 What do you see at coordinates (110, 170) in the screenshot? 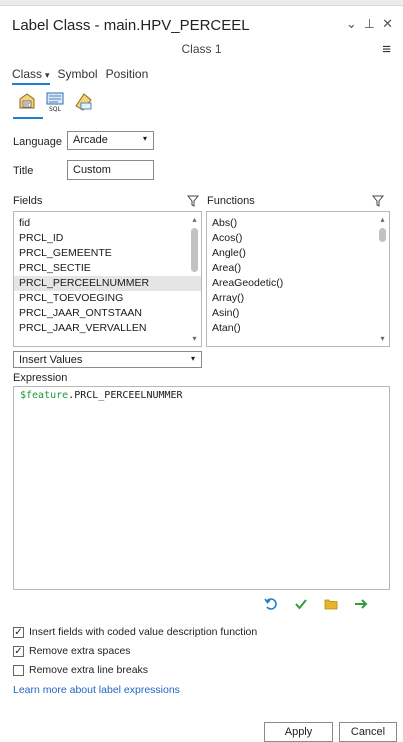
I see `title-input: Custom` at bounding box center [110, 170].